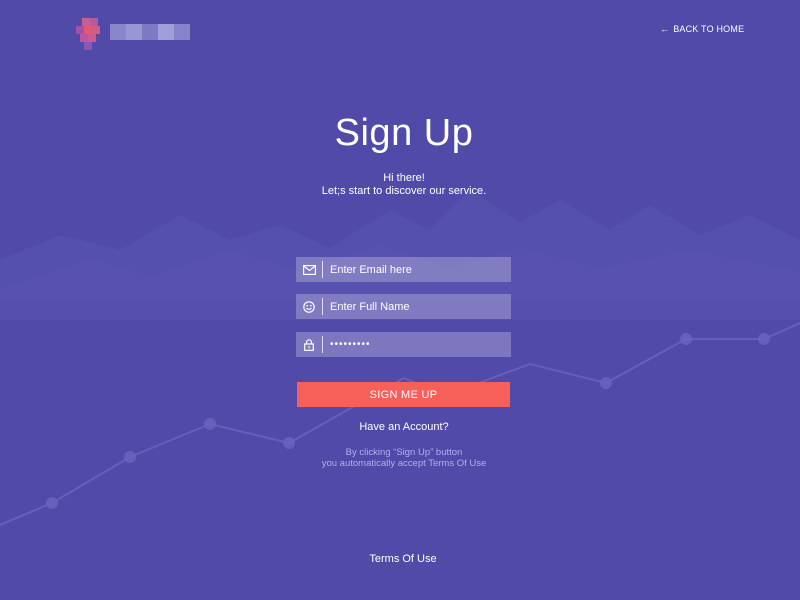  I want to click on password-input, so click(417, 344).